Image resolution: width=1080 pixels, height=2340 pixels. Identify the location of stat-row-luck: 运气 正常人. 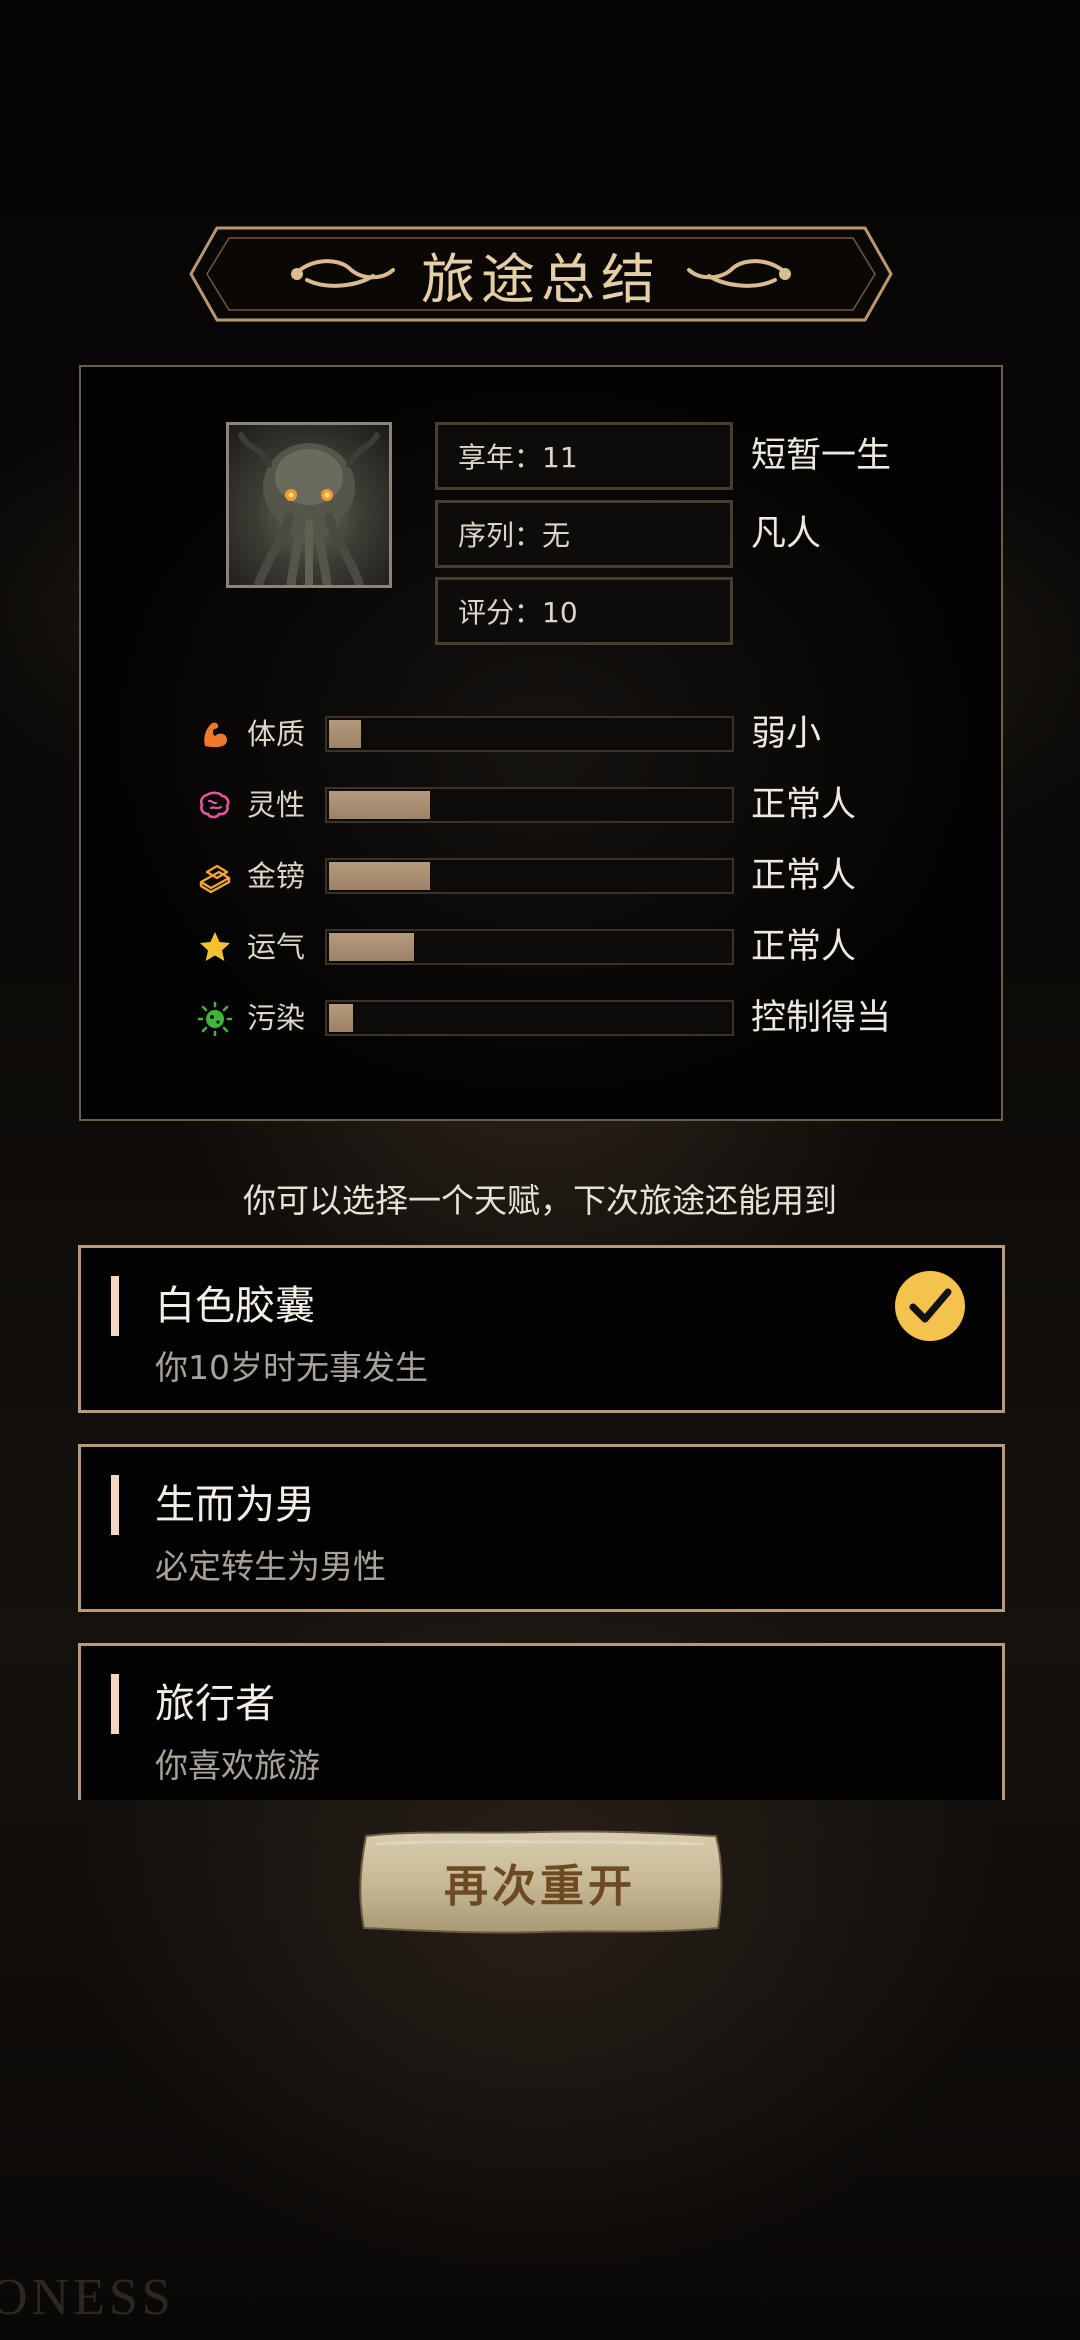
(543, 947).